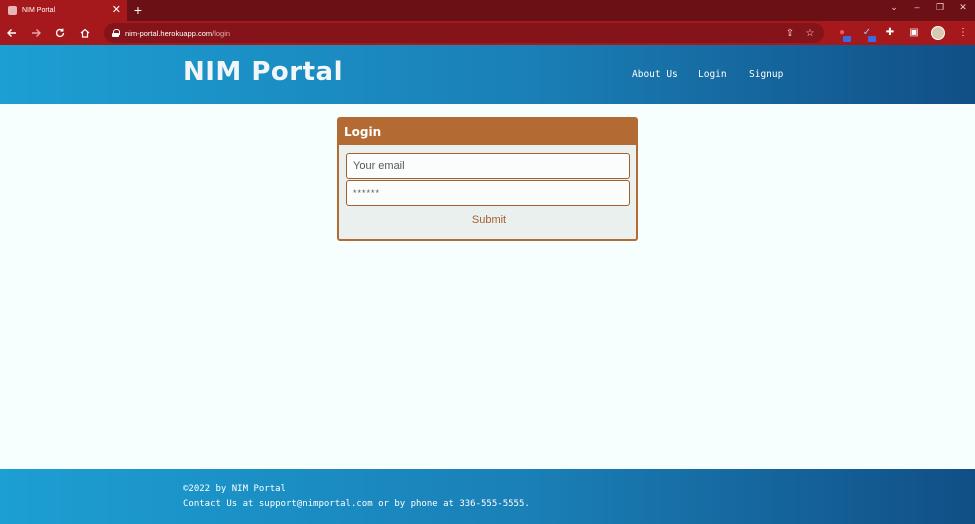 Image resolution: width=975 pixels, height=524 pixels. What do you see at coordinates (138, 10) in the screenshot?
I see `new-tab-button: +` at bounding box center [138, 10].